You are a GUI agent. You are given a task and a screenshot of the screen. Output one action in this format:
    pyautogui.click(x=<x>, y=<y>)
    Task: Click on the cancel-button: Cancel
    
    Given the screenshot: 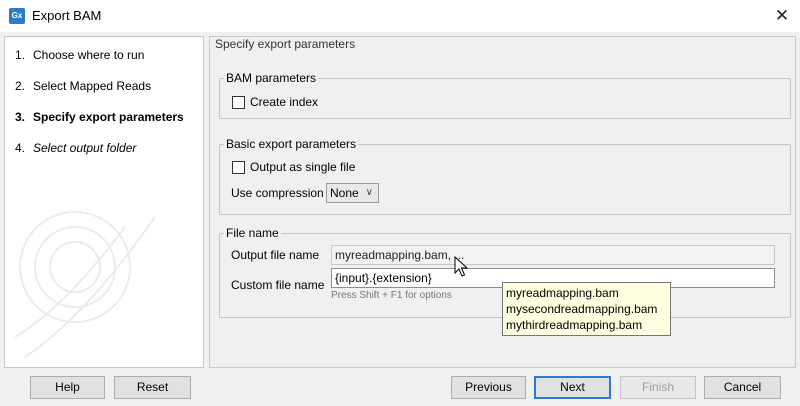 What is the action you would take?
    pyautogui.click(x=742, y=387)
    